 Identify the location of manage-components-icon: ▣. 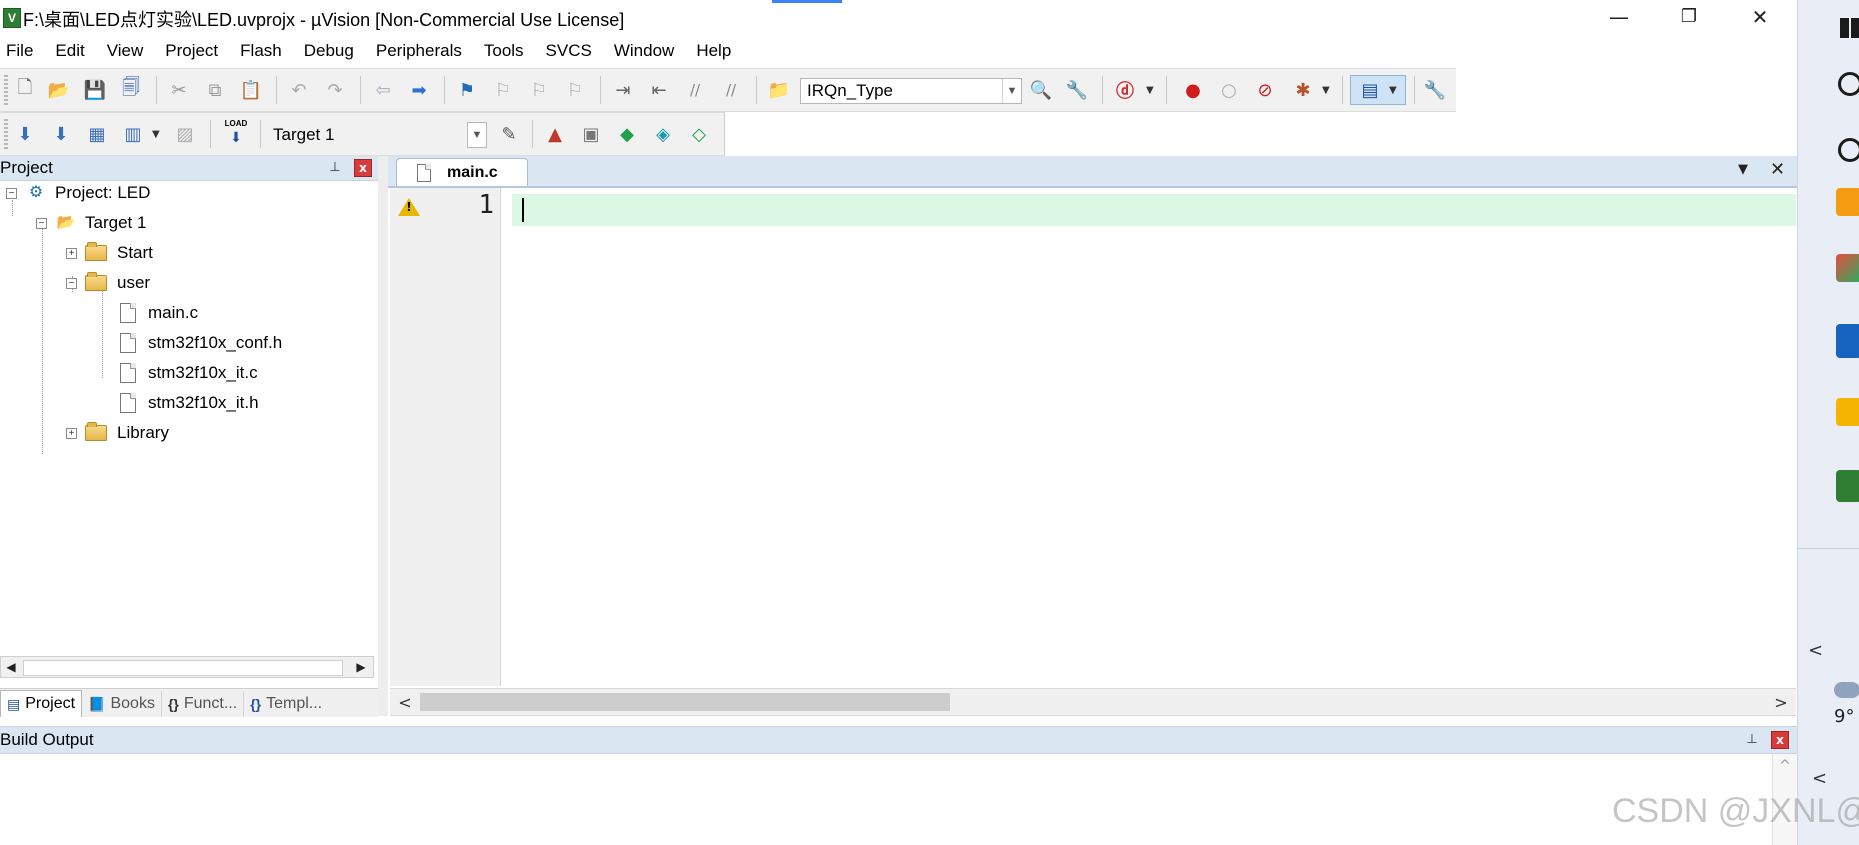
(591, 134).